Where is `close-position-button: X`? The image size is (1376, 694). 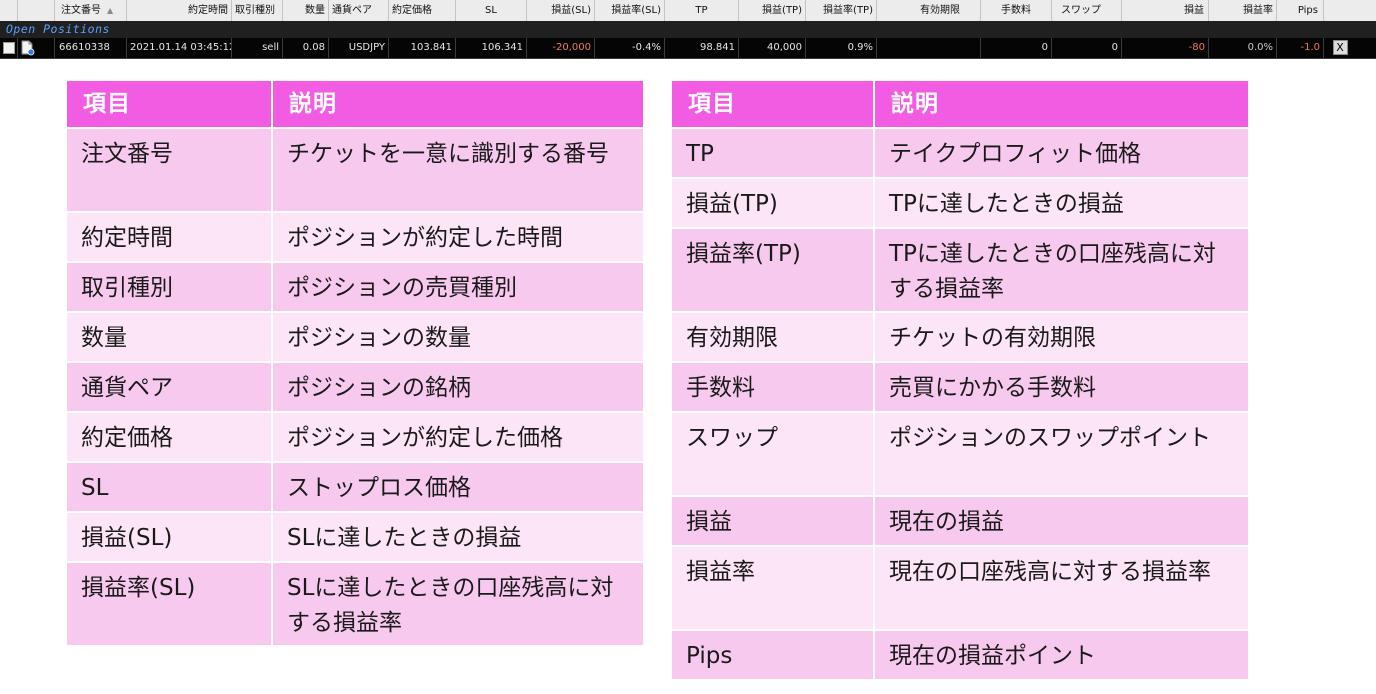 close-position-button: X is located at coordinates (1340, 47).